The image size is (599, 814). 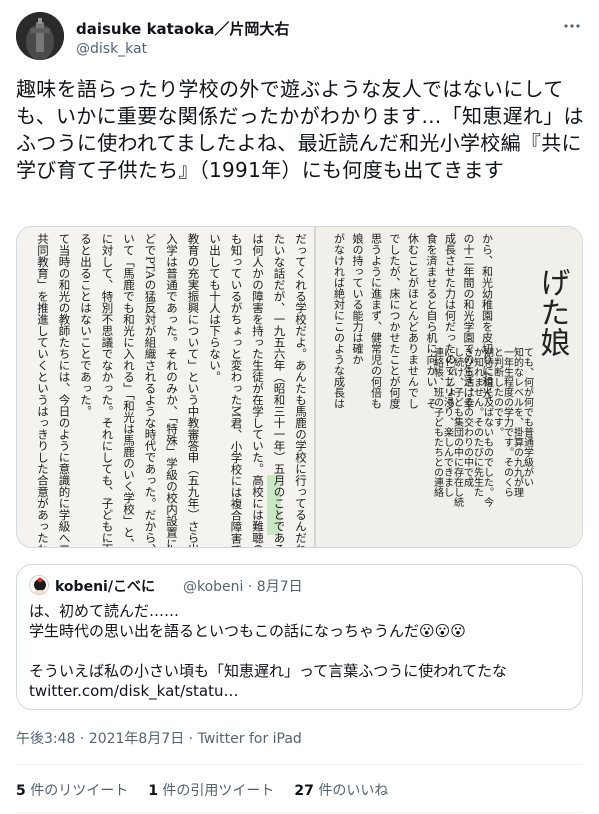 I want to click on tweet-timestamp: 午後3:48 · 2021年8月7日 · Twitter for iPad, so click(x=159, y=738).